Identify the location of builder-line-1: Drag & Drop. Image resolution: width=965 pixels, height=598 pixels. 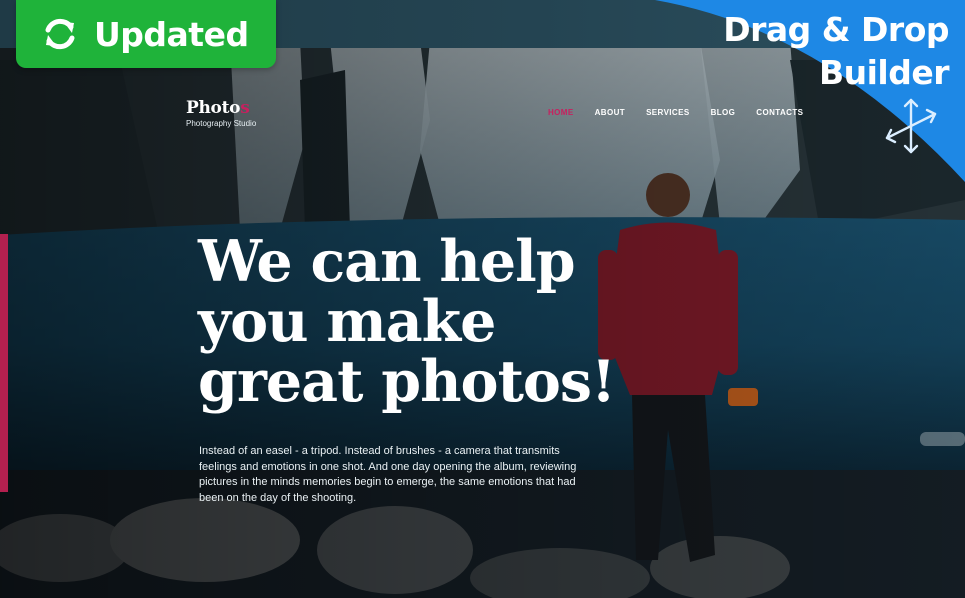
(836, 29).